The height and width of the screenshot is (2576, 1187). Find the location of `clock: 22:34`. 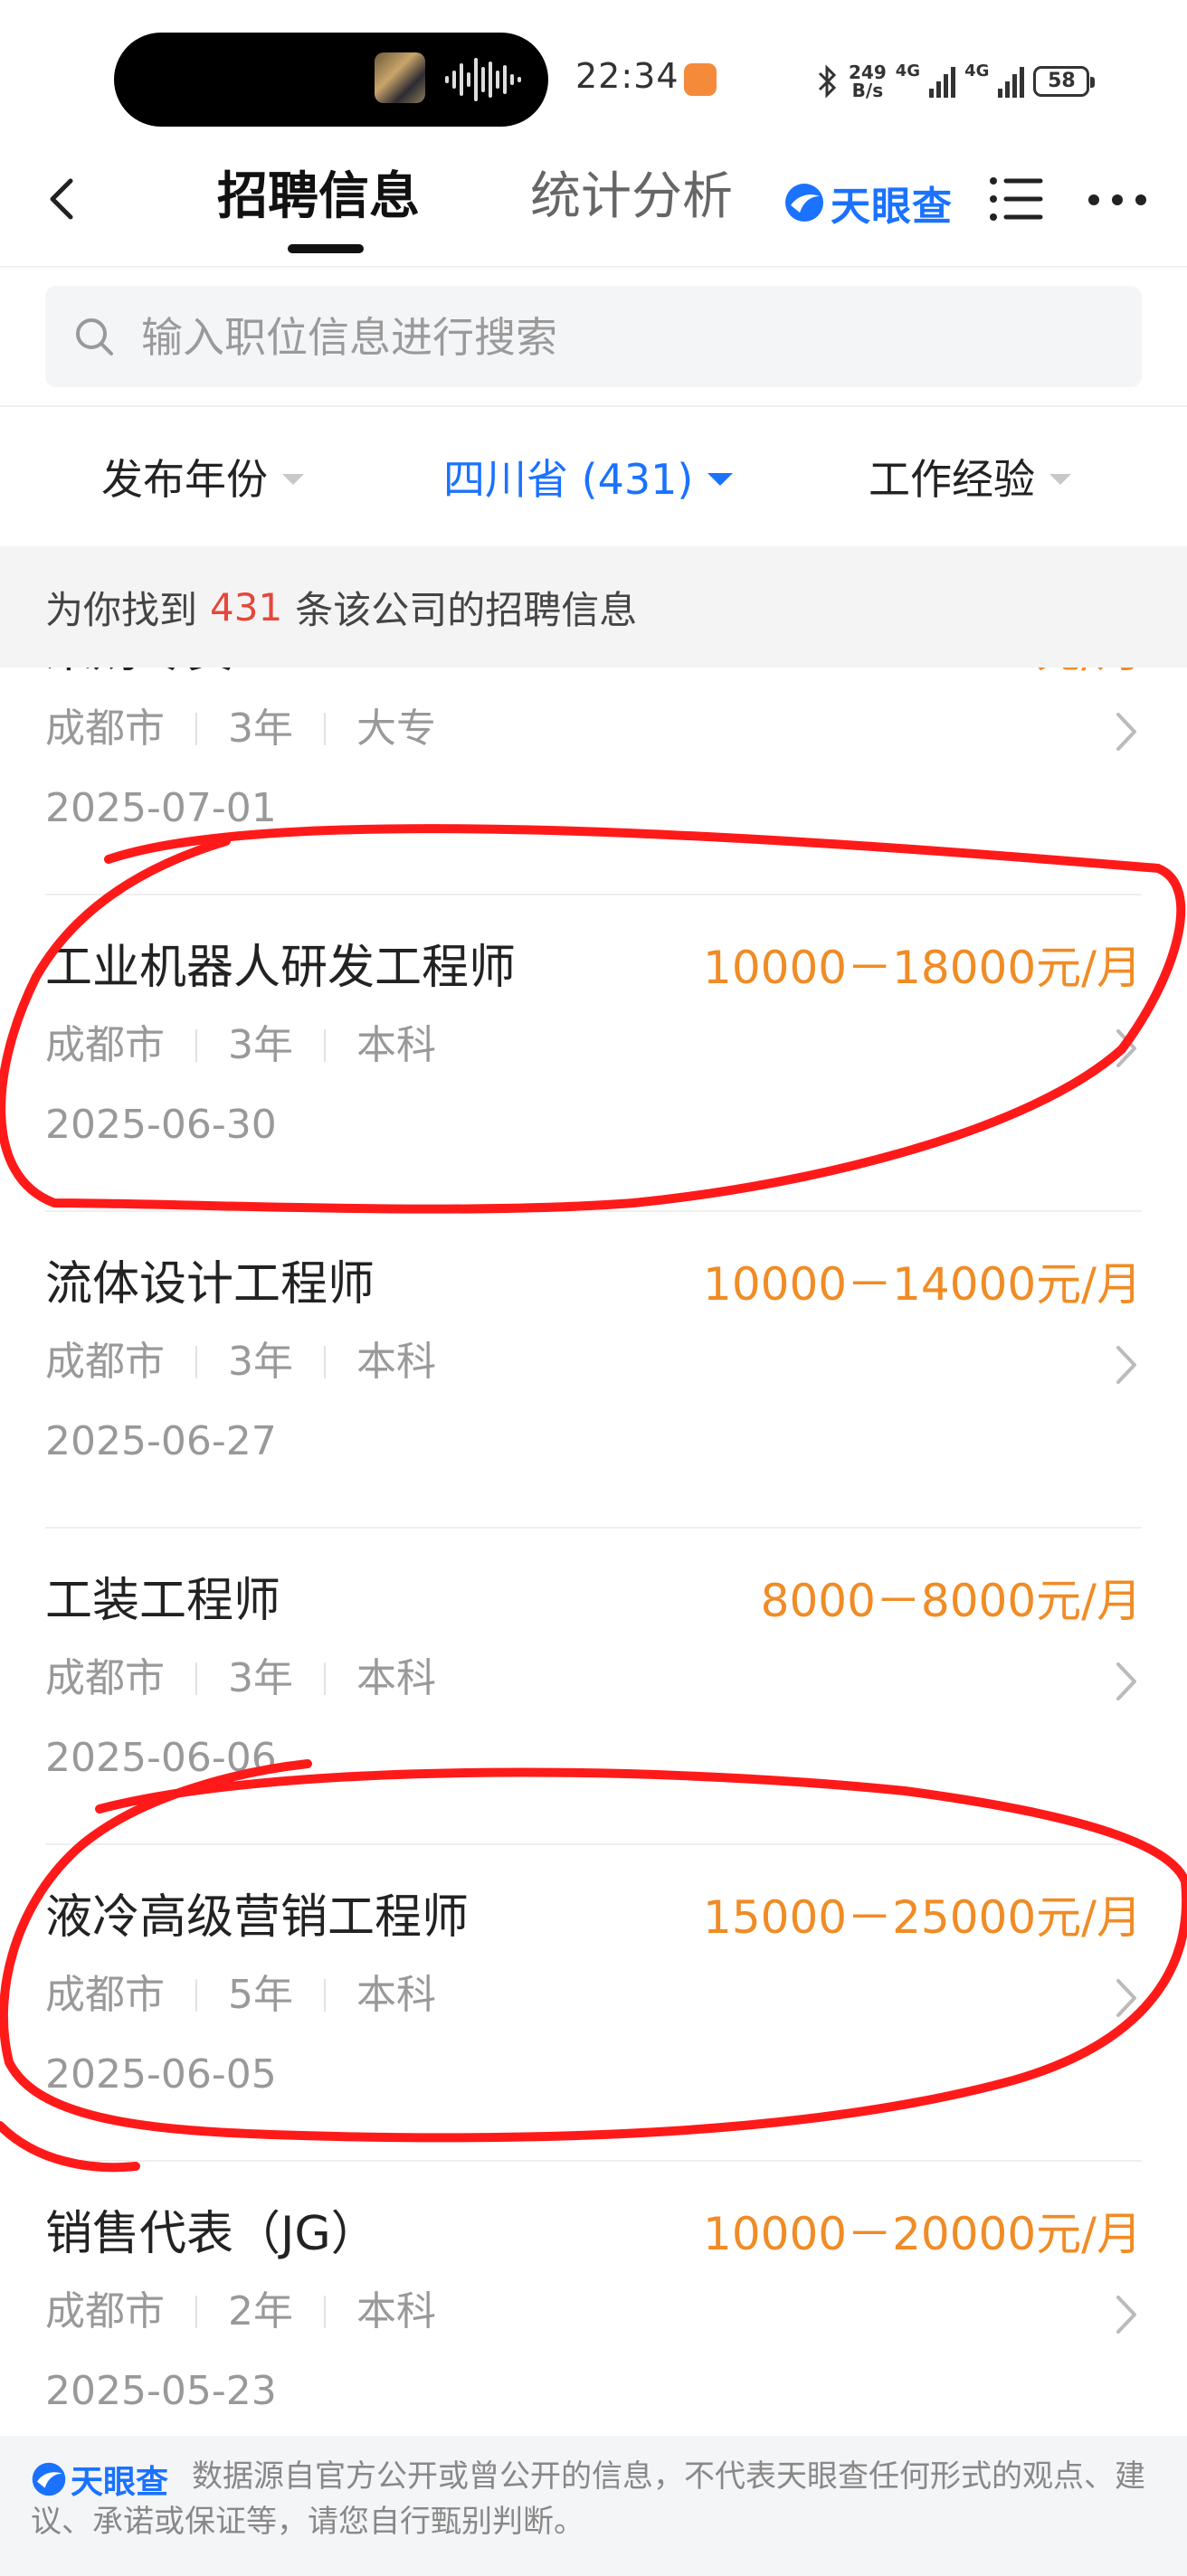

clock: 22:34 is located at coordinates (627, 76).